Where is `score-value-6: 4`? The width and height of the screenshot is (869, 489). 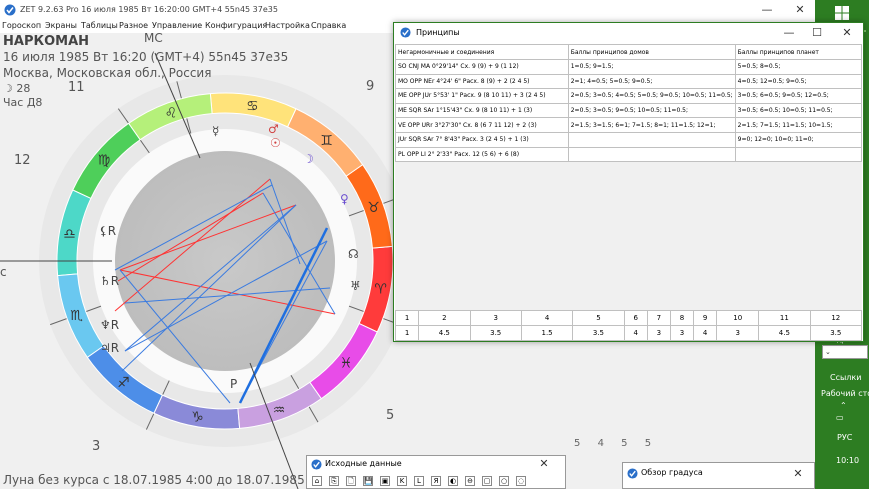
score-value-6: 4 is located at coordinates (635, 333).